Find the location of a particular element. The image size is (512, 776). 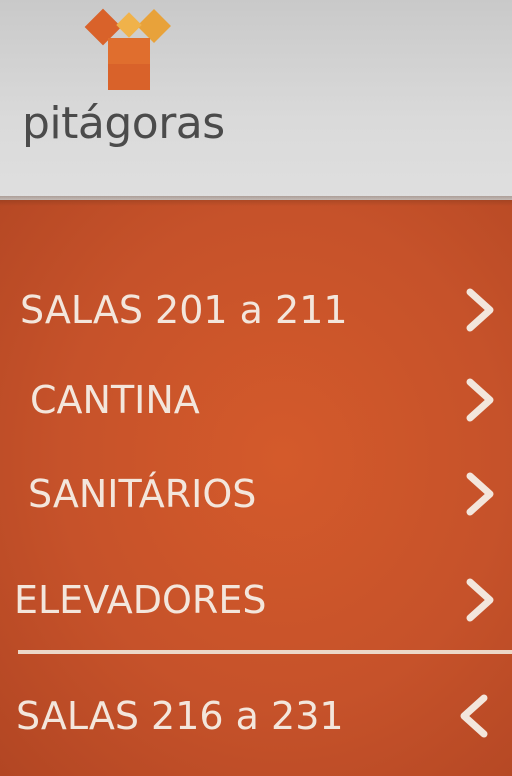

menu-item-salas-201-211: SALAS 201 a 211 is located at coordinates (256, 310).